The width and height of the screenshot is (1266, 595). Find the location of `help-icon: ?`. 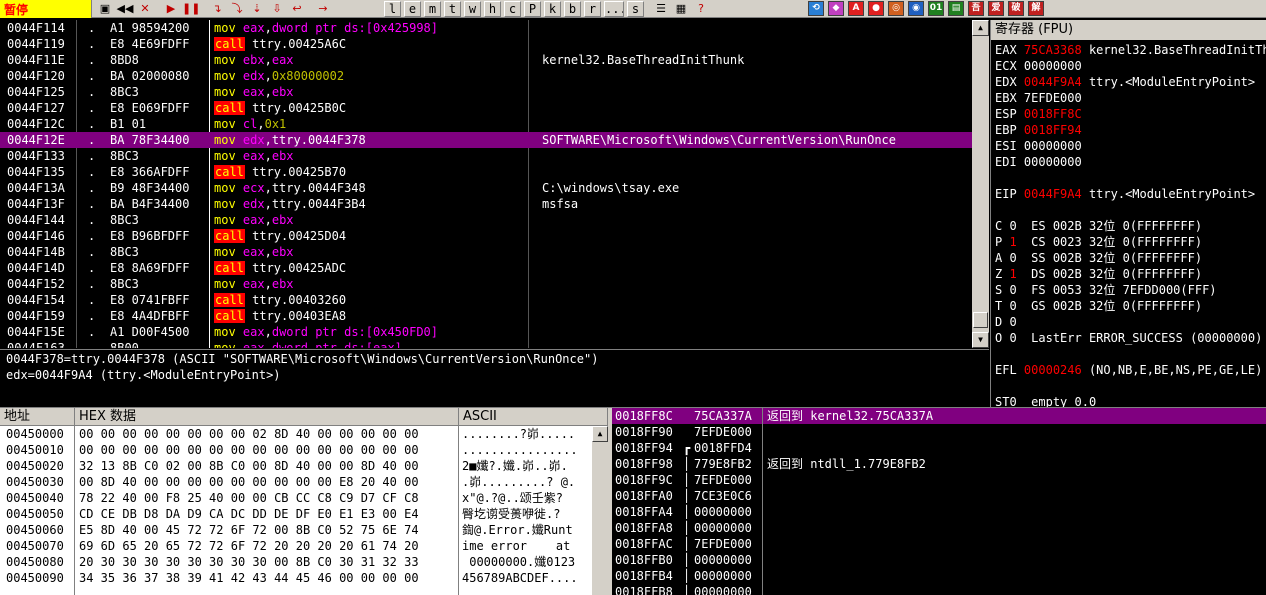

help-icon: ? is located at coordinates (701, 9).